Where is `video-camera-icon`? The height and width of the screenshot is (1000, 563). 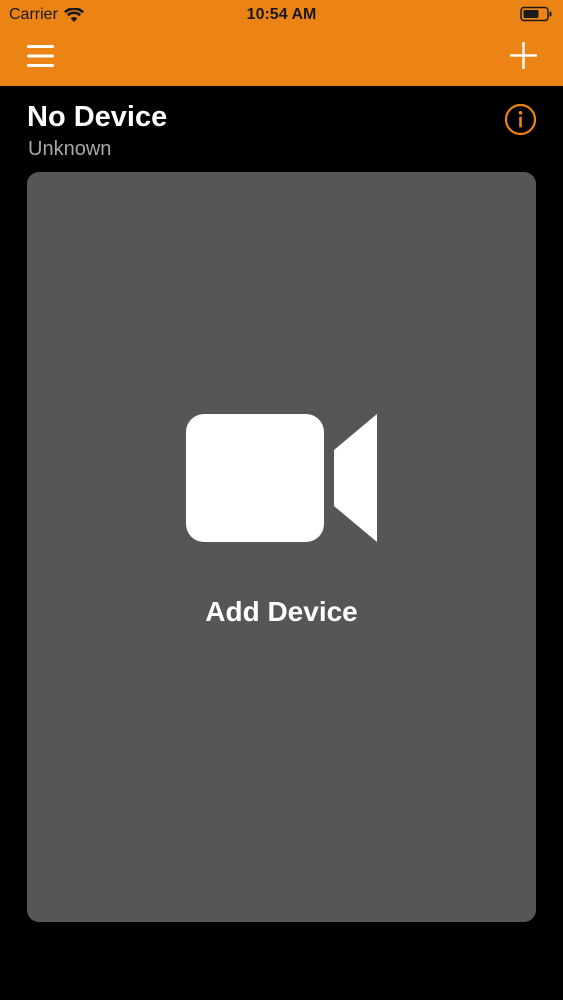 video-camera-icon is located at coordinates (281, 478).